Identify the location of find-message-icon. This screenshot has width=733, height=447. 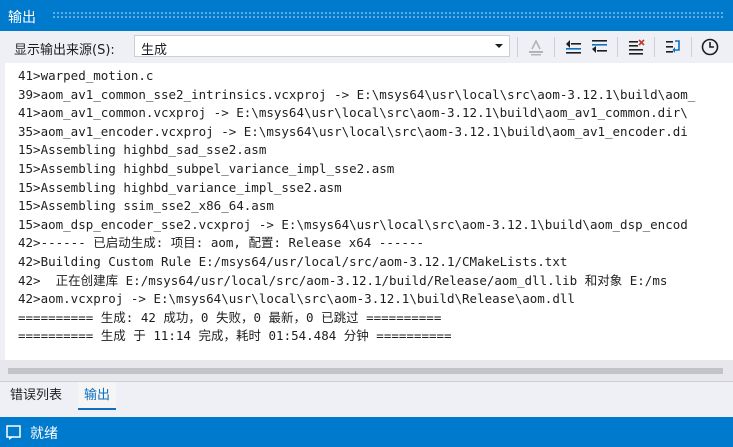
(536, 47).